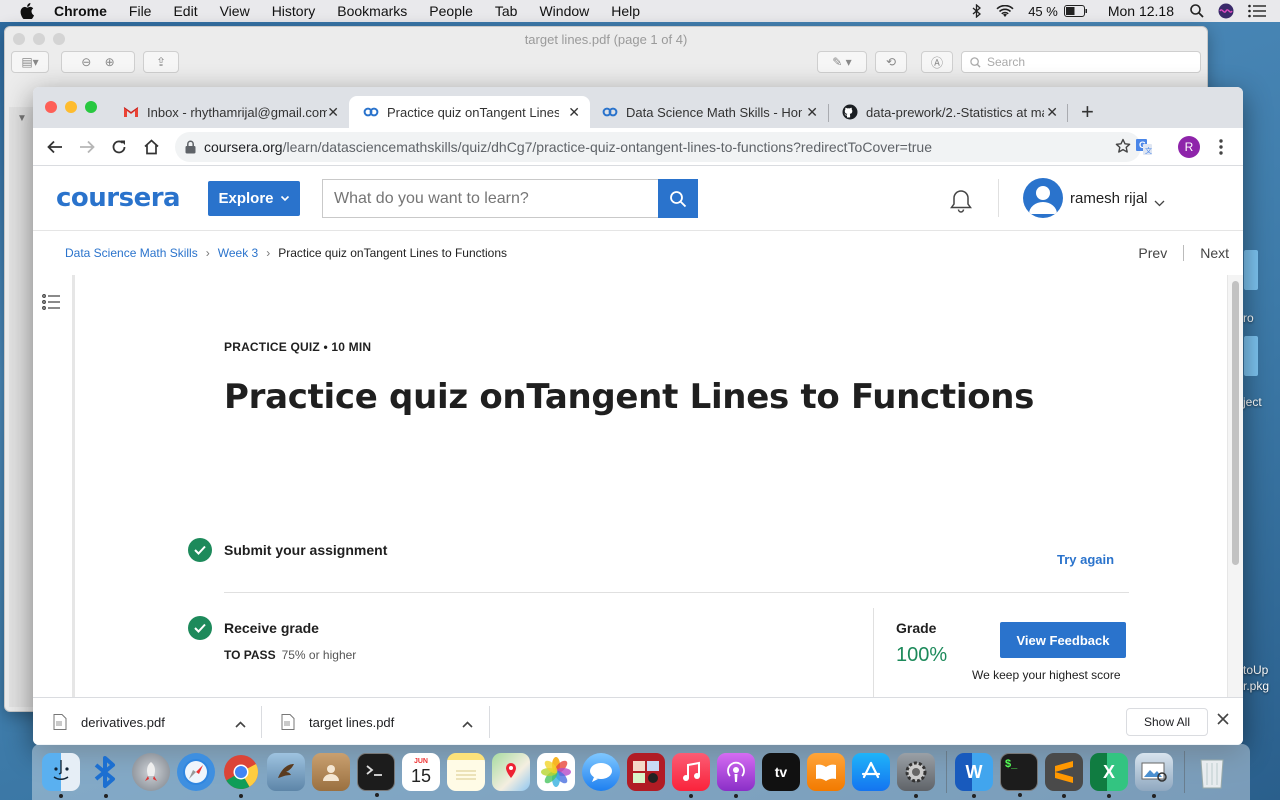 The image size is (1280, 800). What do you see at coordinates (977, 11) in the screenshot?
I see `bluetooth-status-icon` at bounding box center [977, 11].